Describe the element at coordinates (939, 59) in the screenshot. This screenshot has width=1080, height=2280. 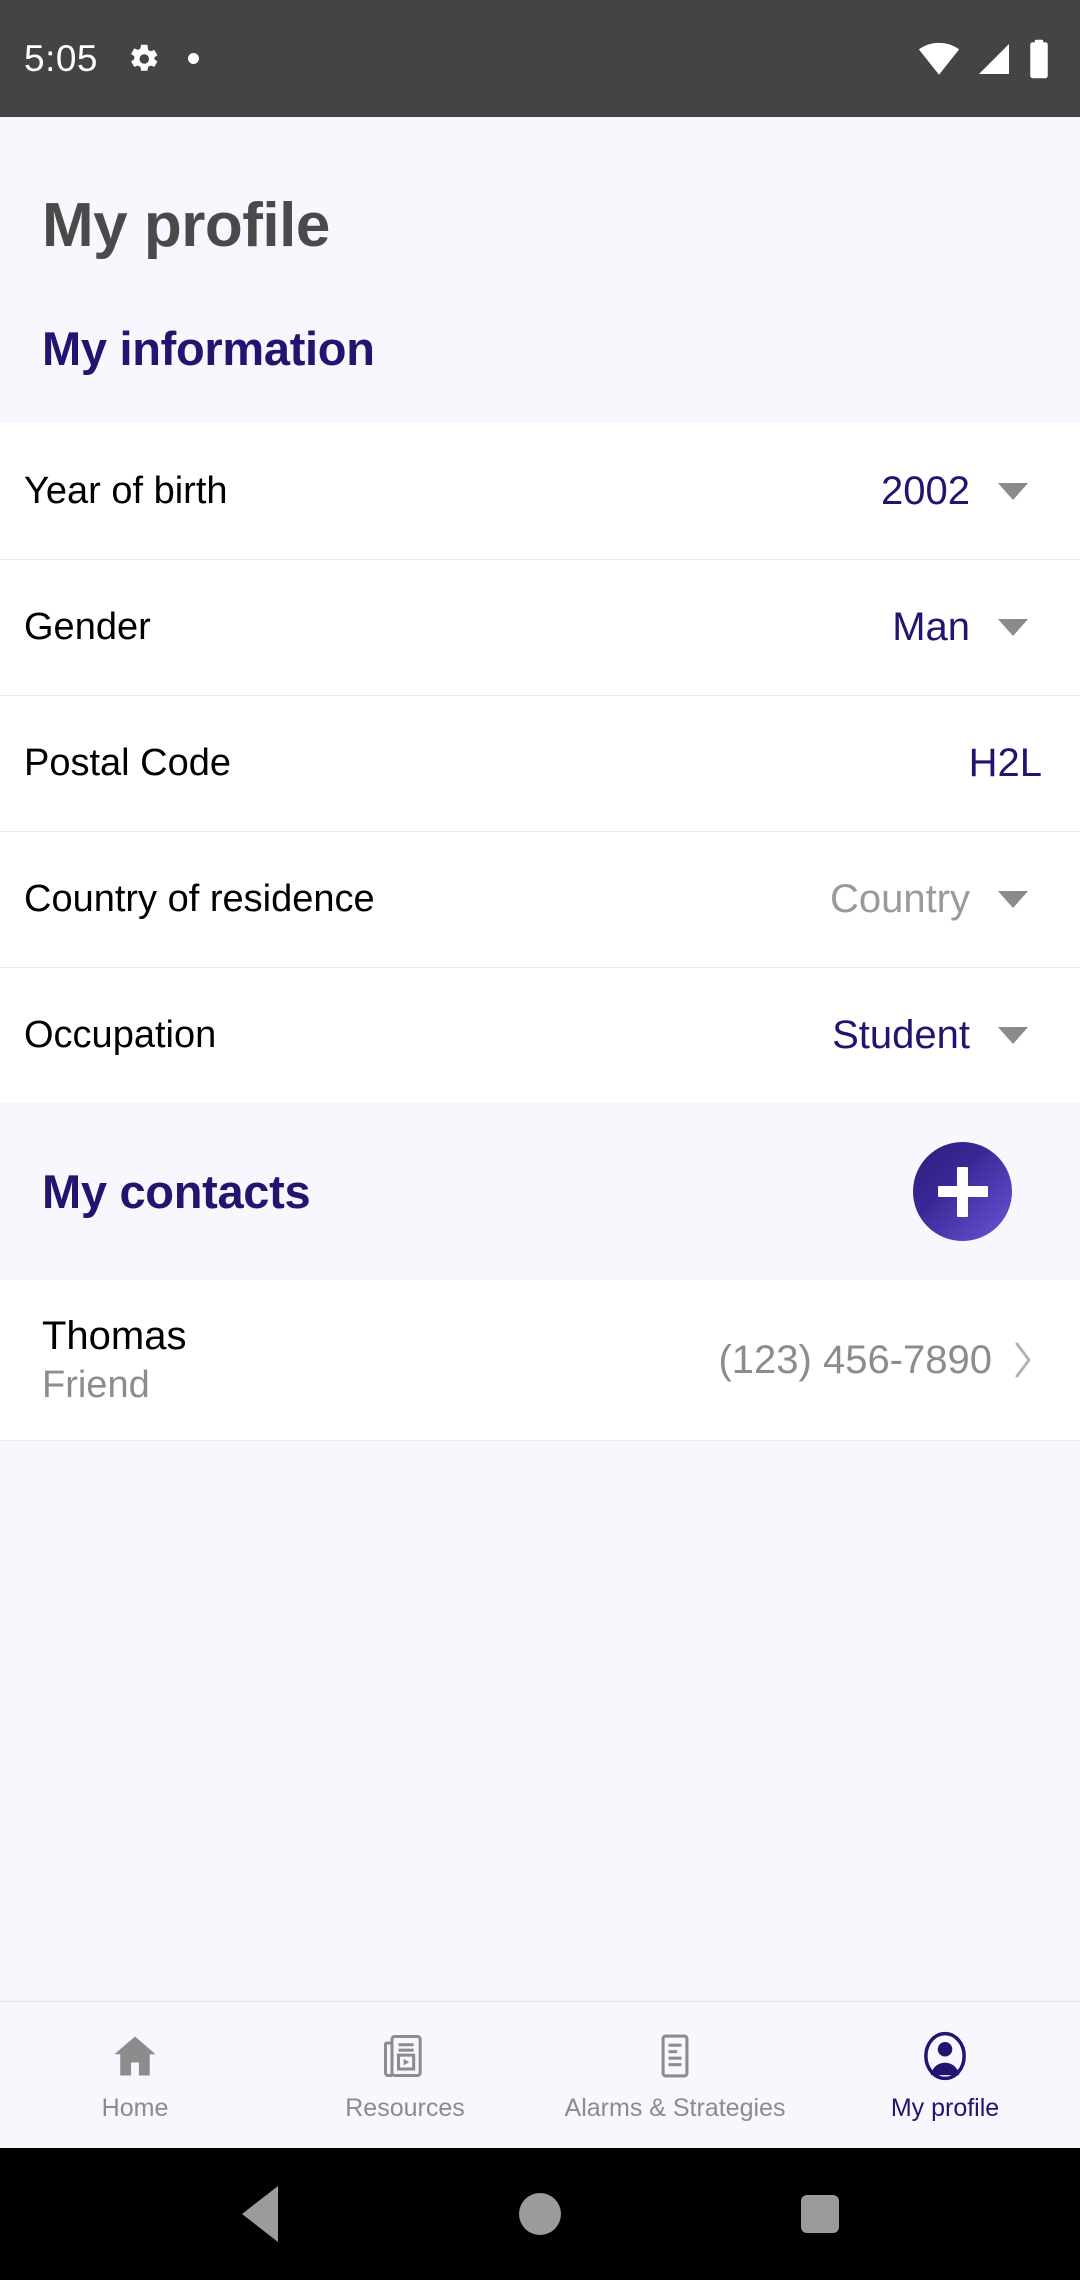
I see `wifi-icon` at that location.